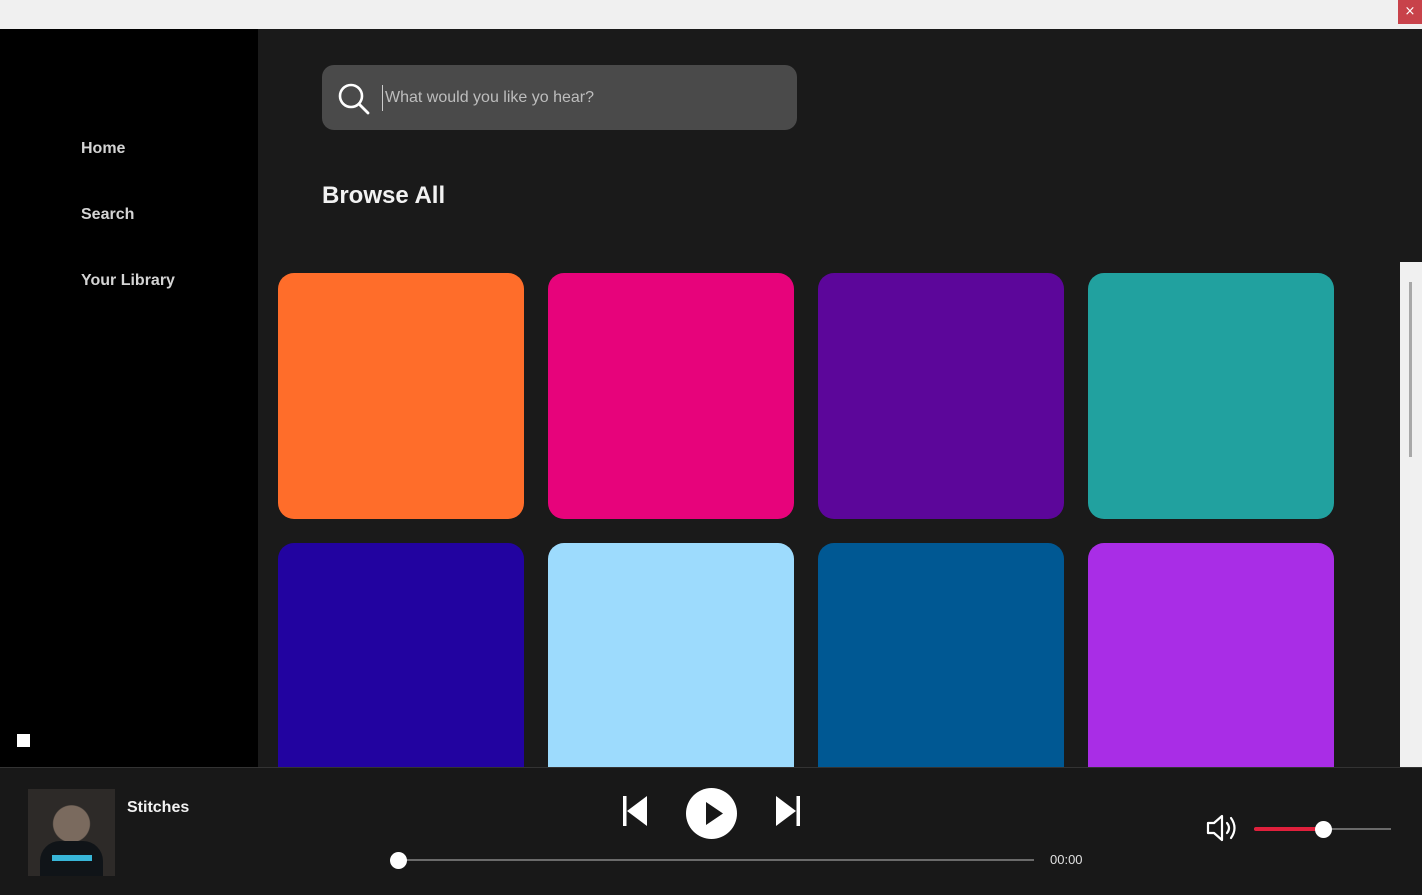 The height and width of the screenshot is (895, 1422). I want to click on play-button, so click(711, 813).